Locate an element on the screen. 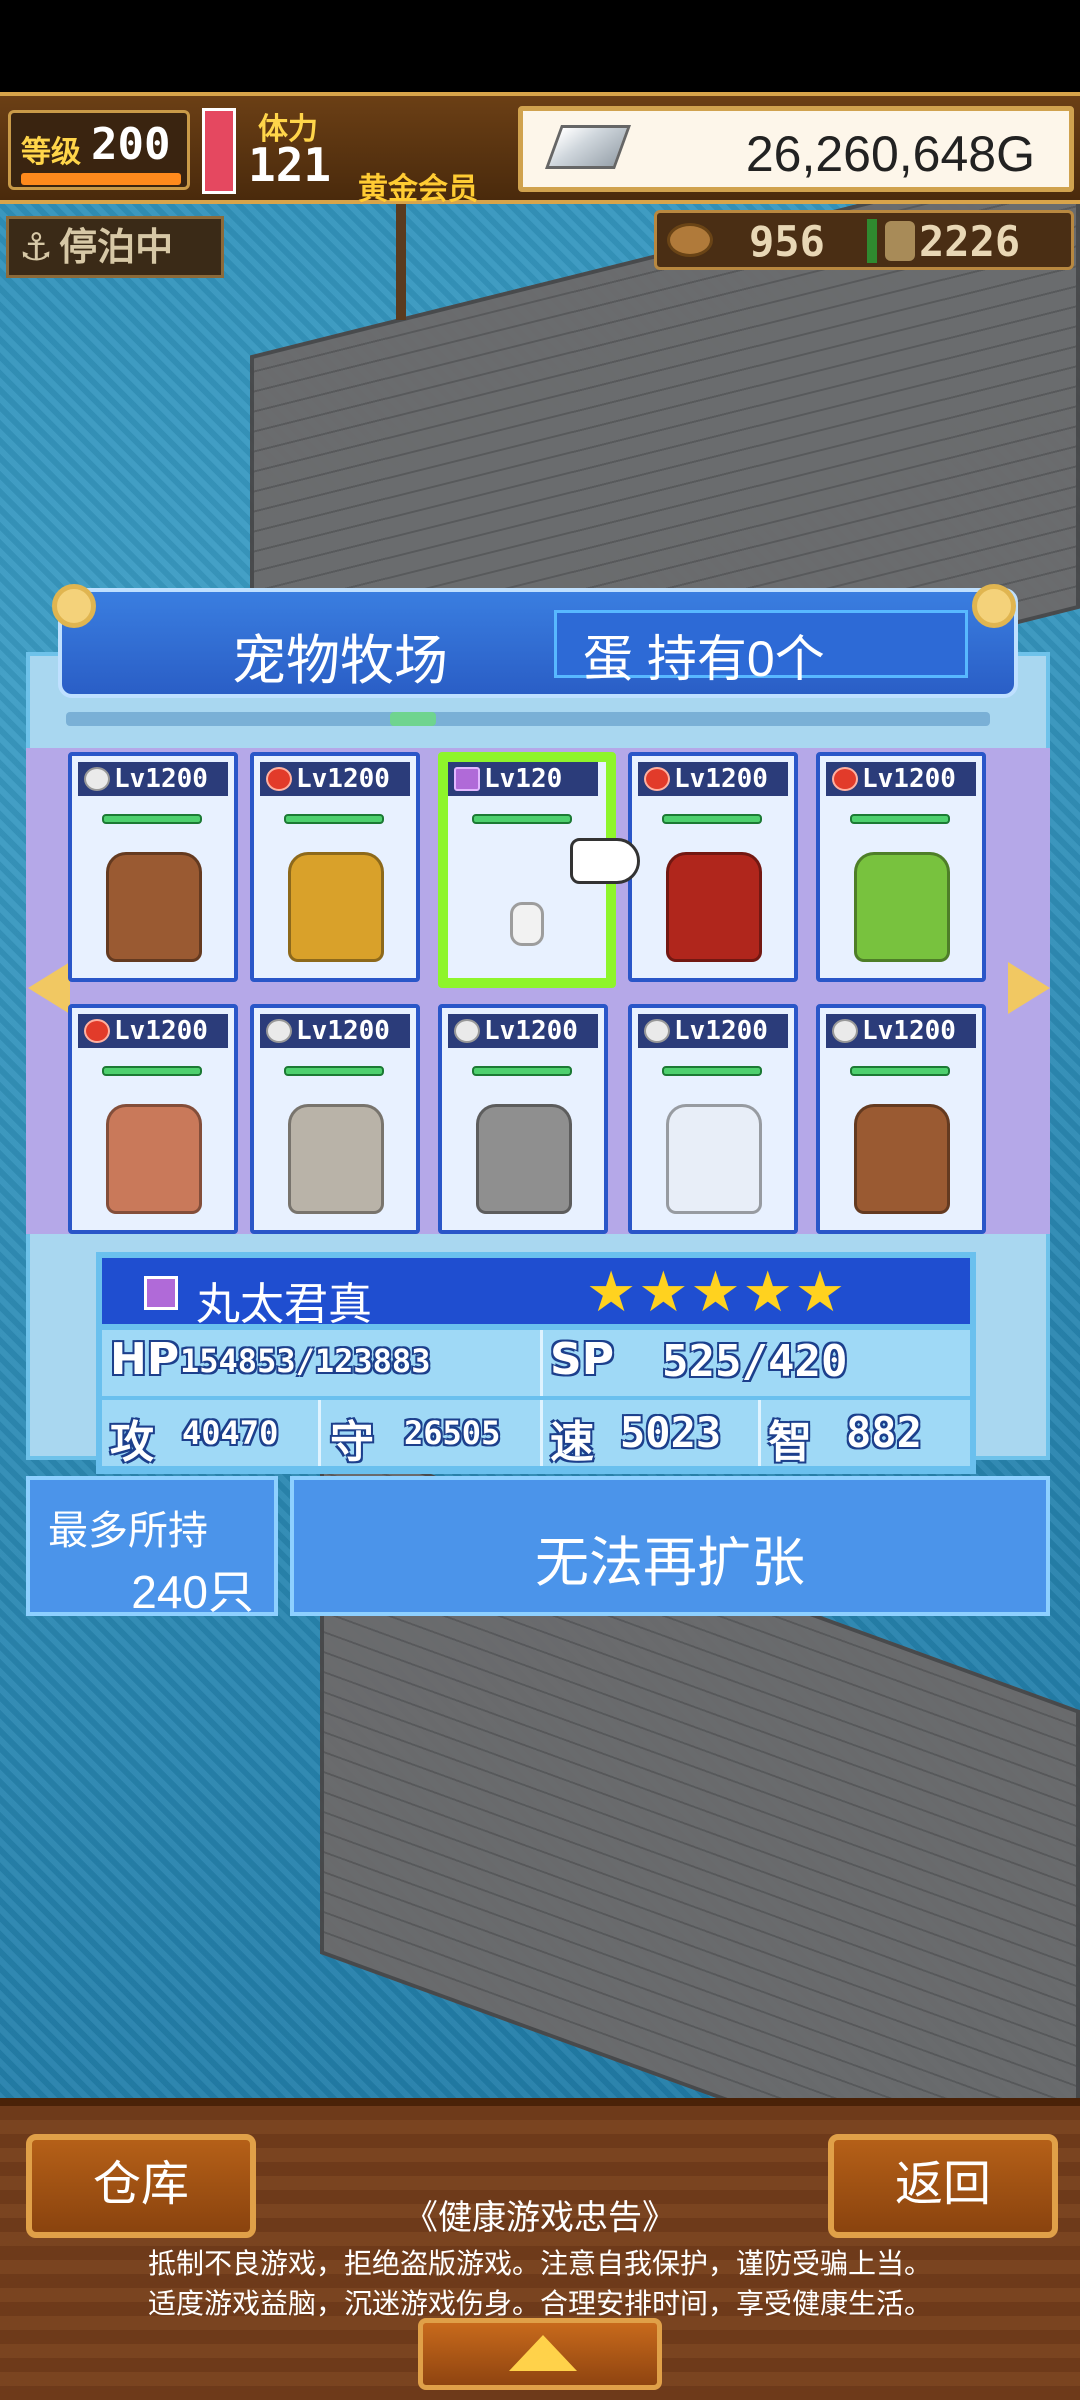  page-scroll-track is located at coordinates (528, 719).